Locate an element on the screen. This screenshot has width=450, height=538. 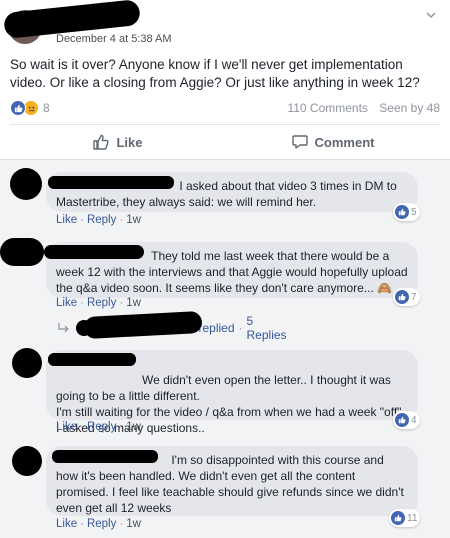
thumbs-up-icon is located at coordinates (101, 142).